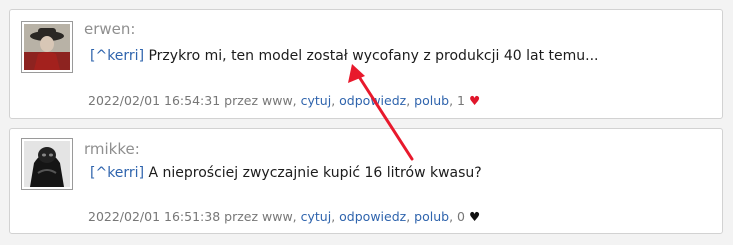  I want to click on like-count: 1, so click(461, 100).